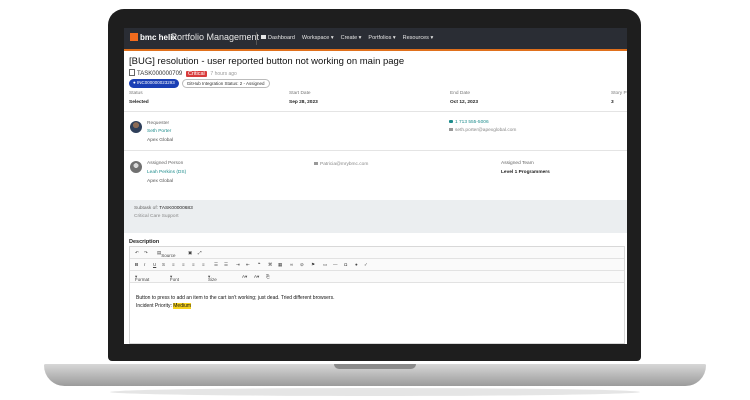  I want to click on size-select-label: Size, so click(212, 279).